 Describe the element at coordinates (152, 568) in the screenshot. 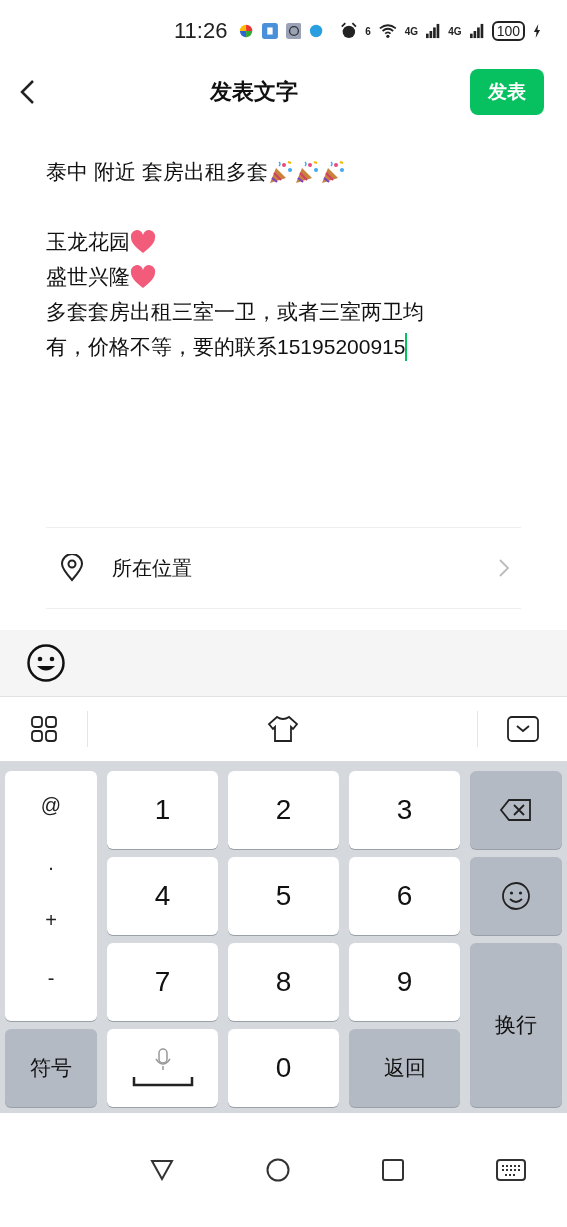

I see `location-label: 所在位置` at that location.